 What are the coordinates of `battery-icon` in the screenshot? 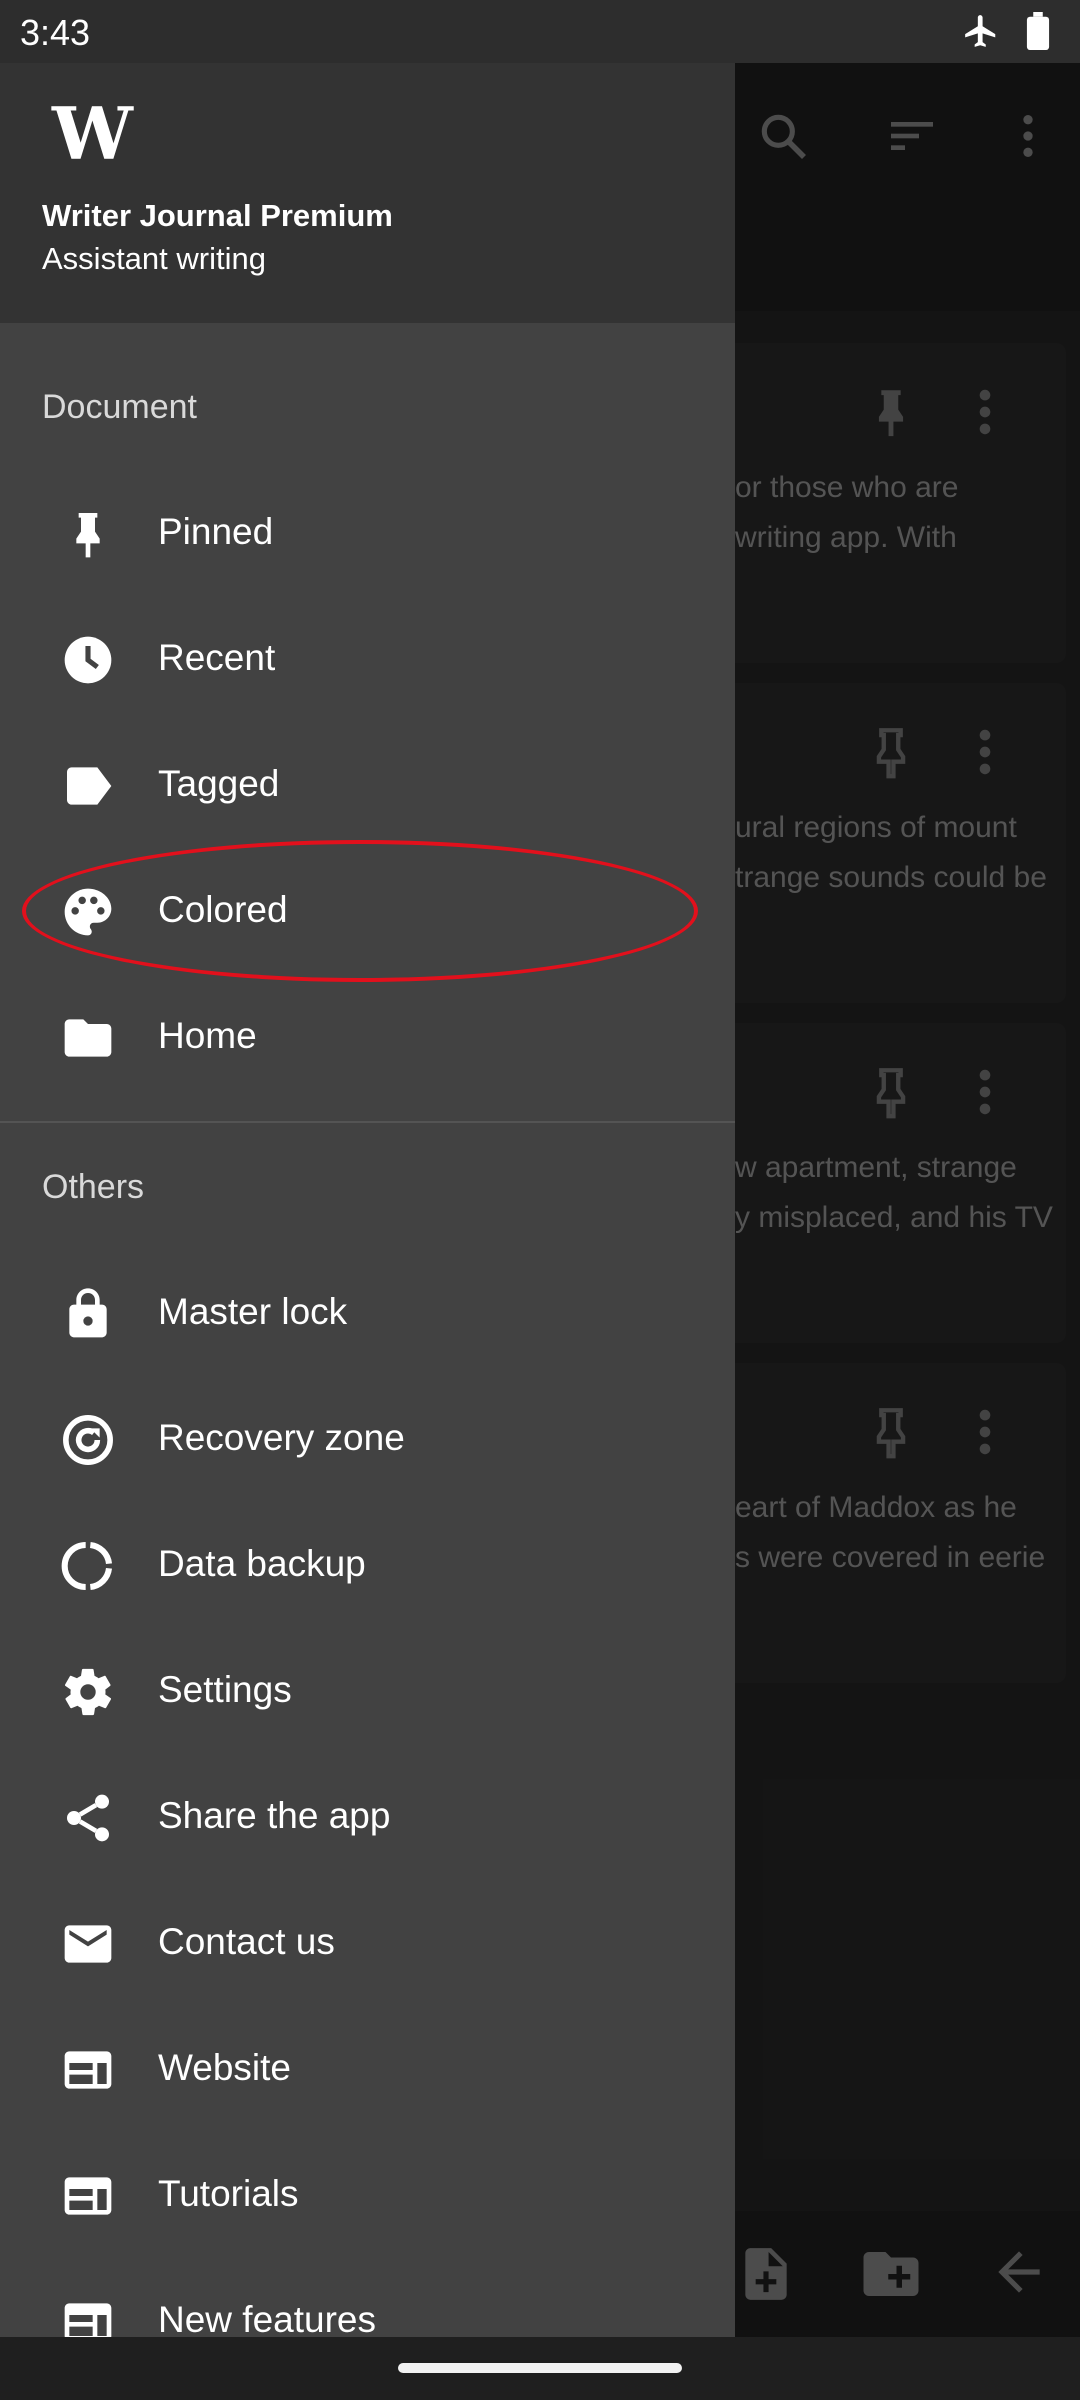 It's located at (1038, 31).